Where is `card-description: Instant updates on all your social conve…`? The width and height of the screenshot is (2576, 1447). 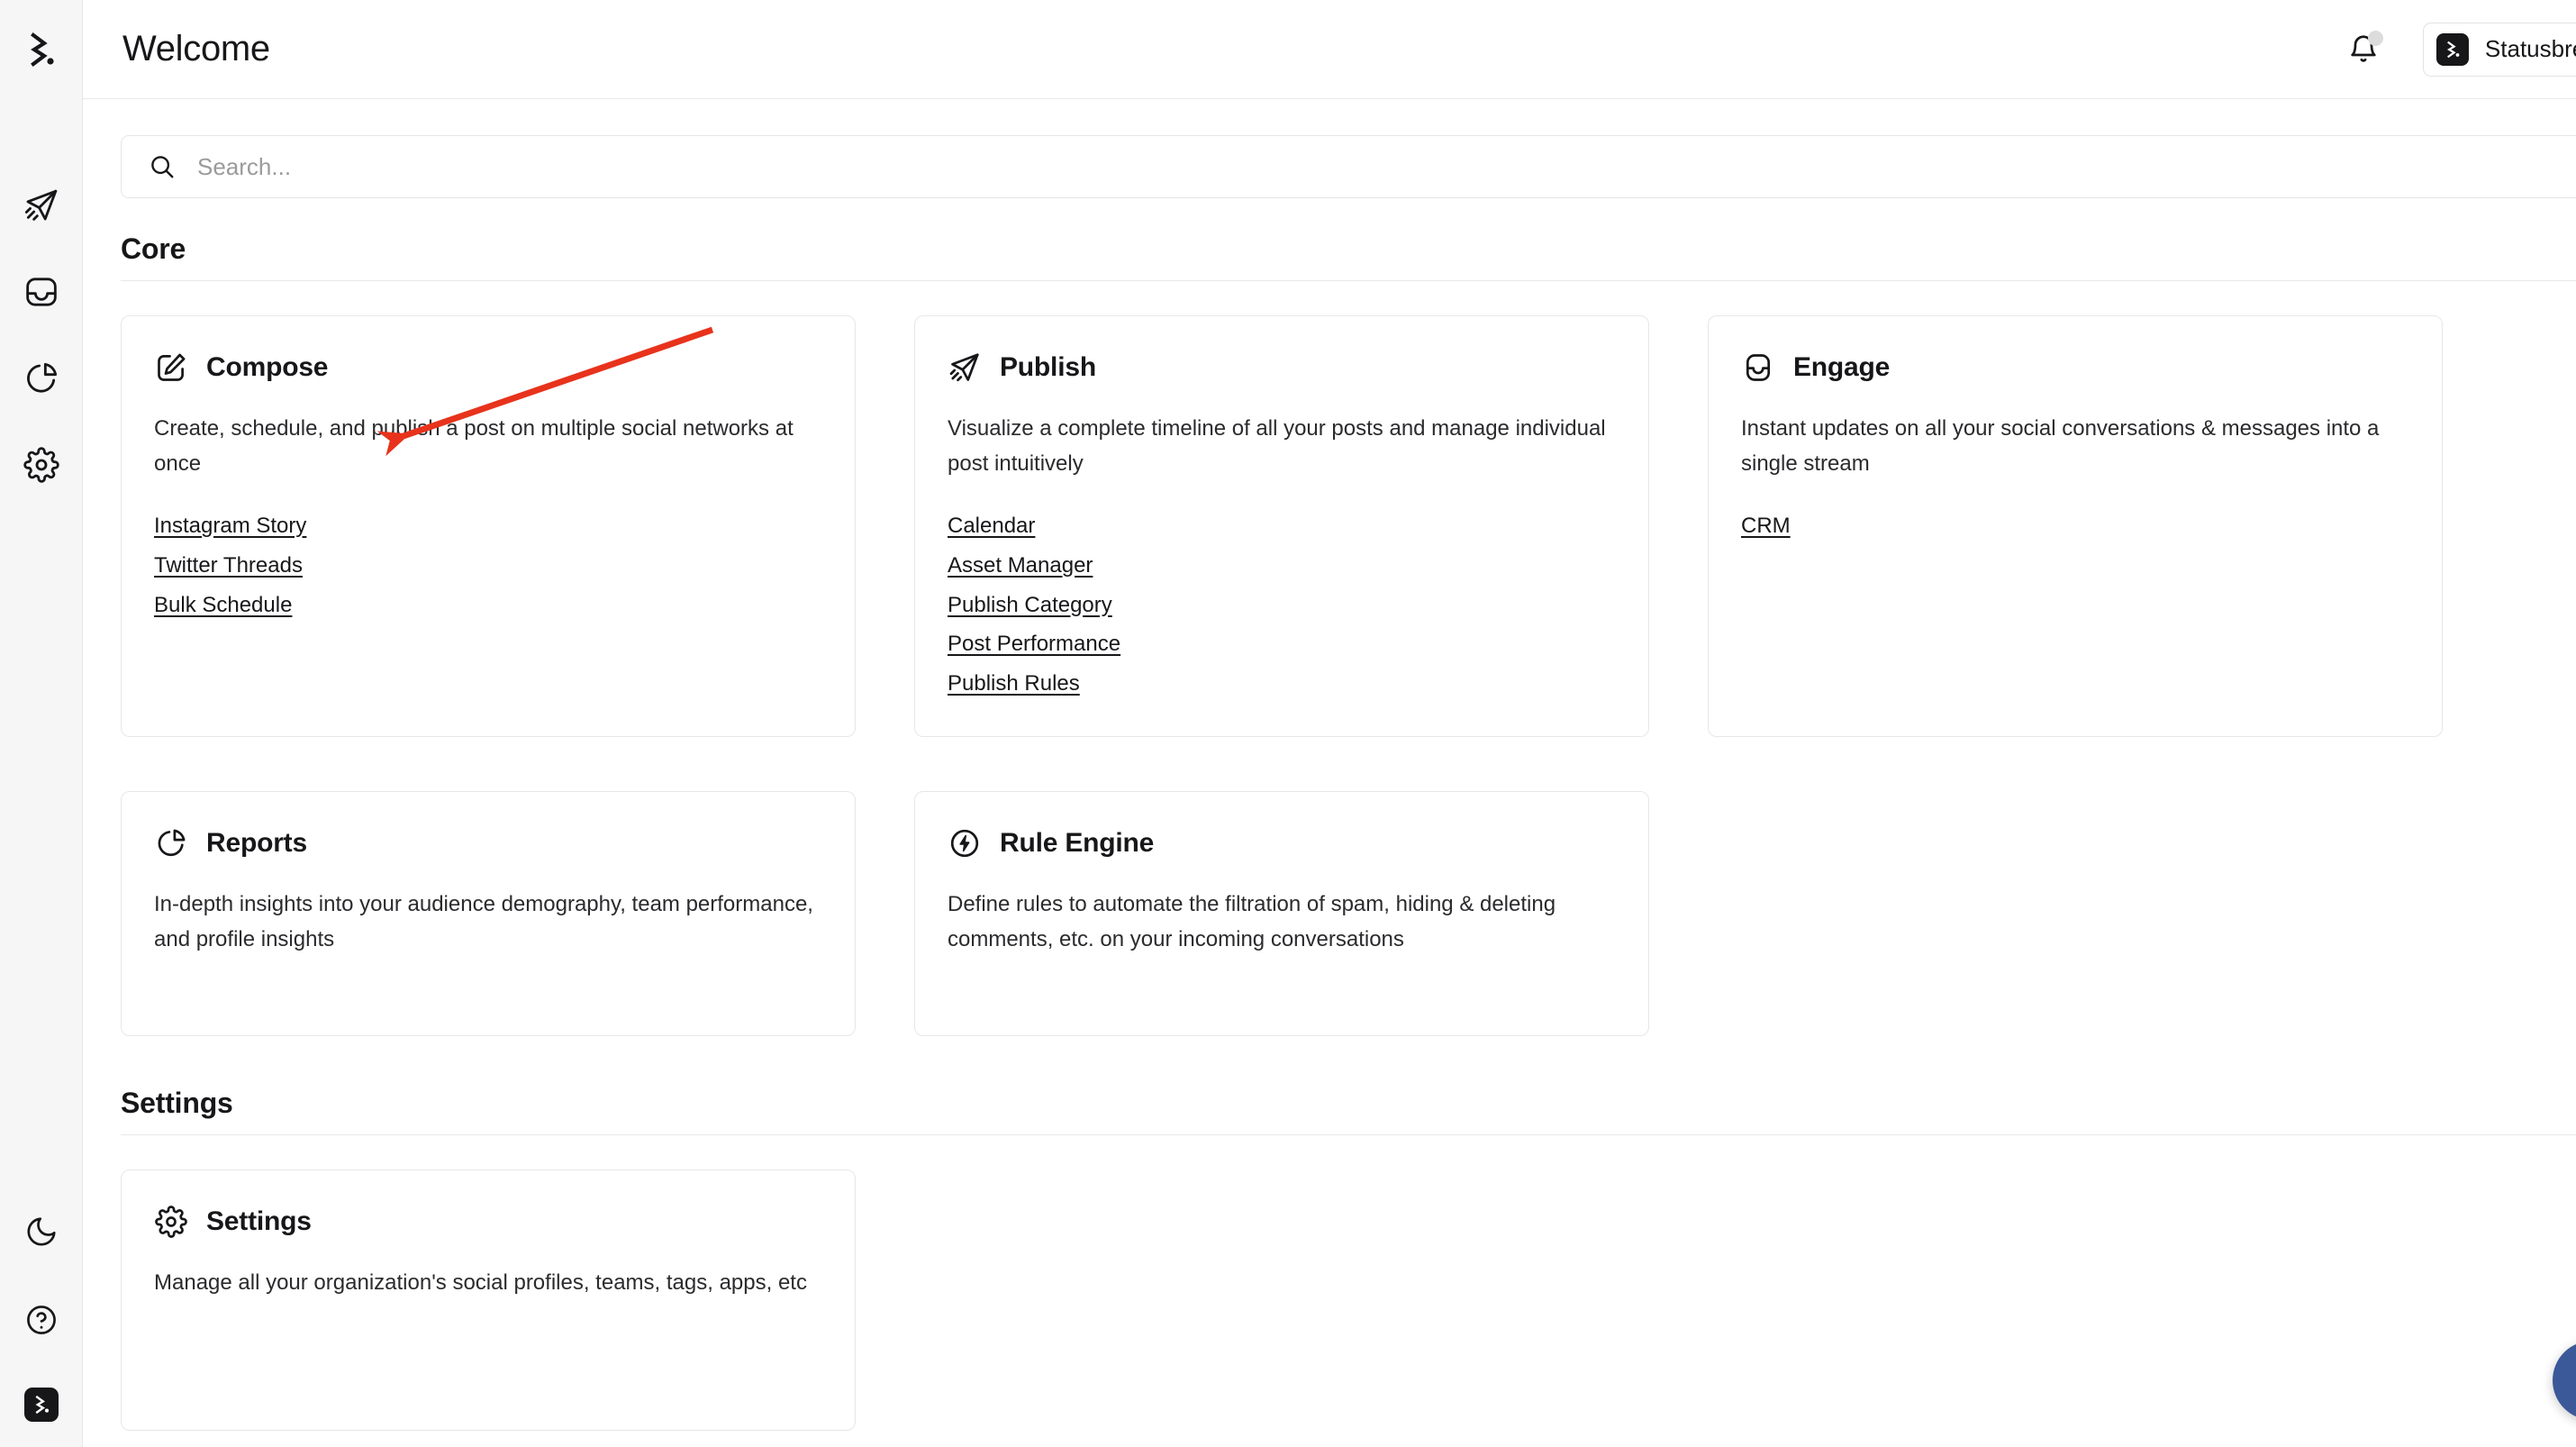
card-description: Instant updates on all your social conve… is located at coordinates (2060, 446).